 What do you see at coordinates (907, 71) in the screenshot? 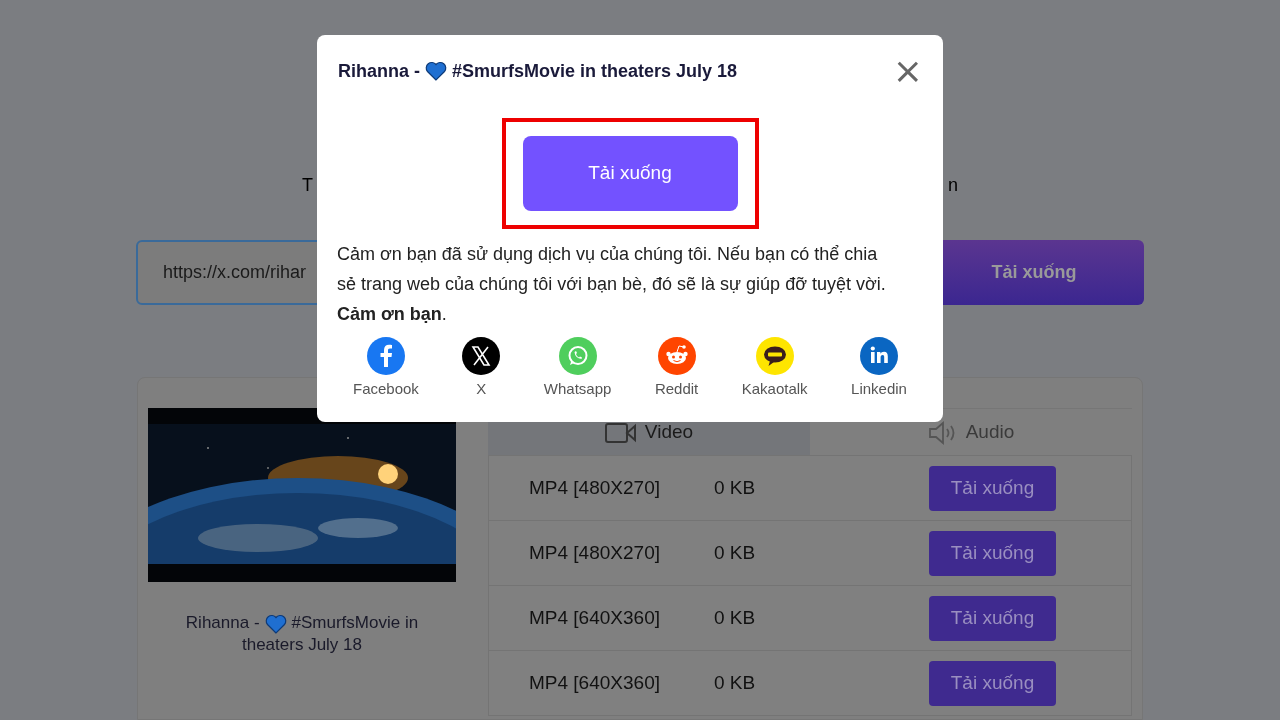
I see `close-button: ×` at bounding box center [907, 71].